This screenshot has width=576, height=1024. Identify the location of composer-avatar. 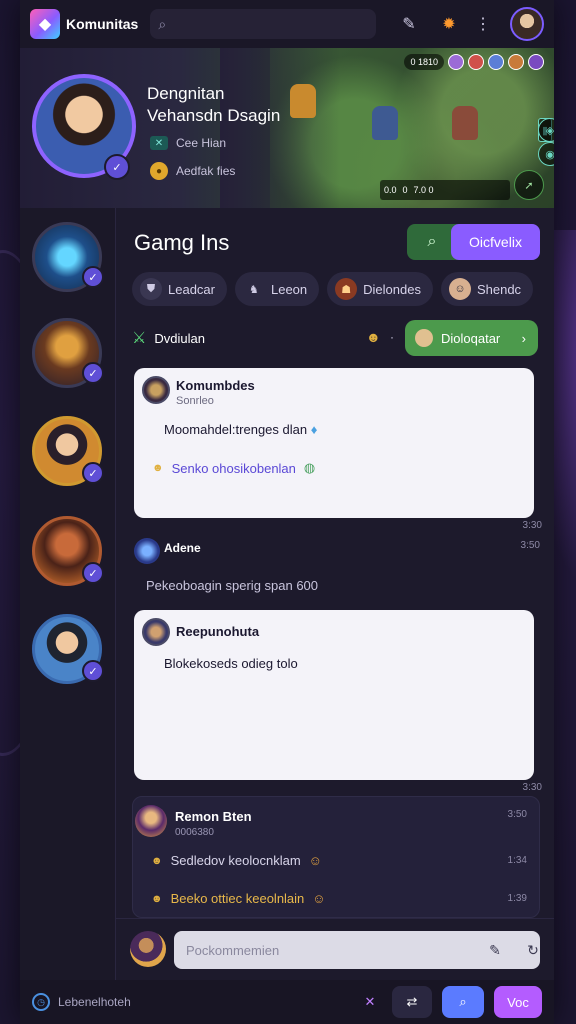
(148, 949).